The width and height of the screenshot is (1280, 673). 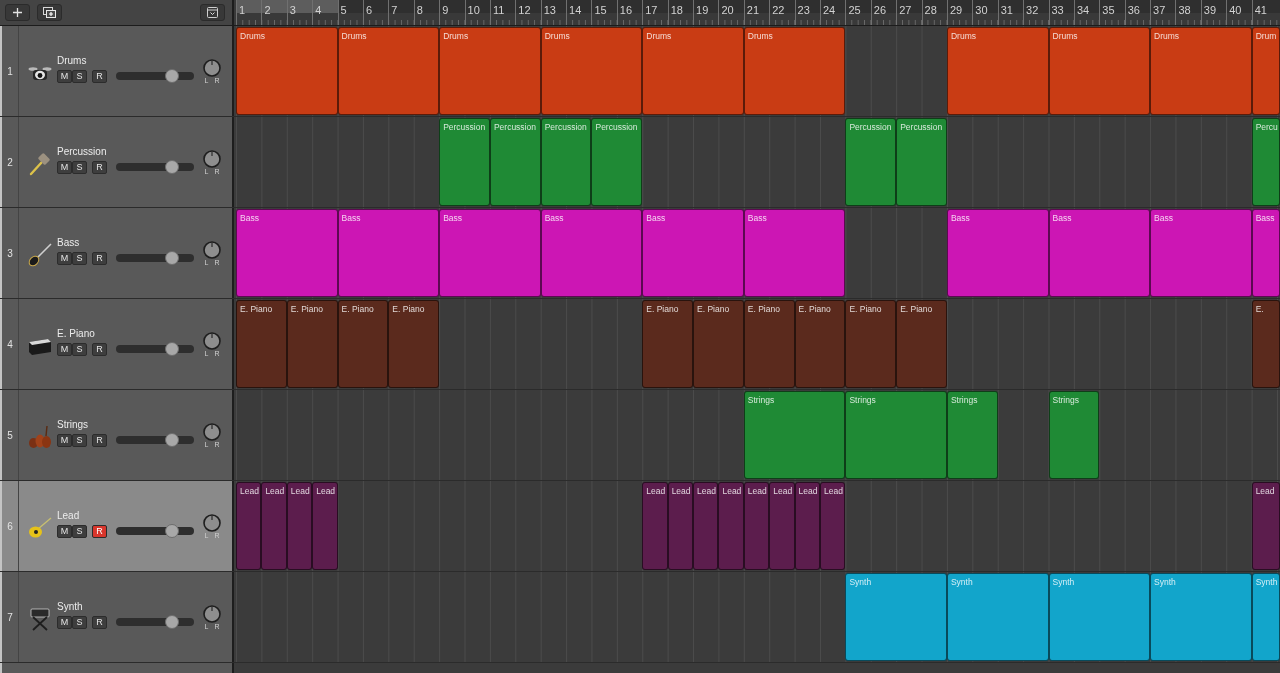 I want to click on add-track-button, so click(x=17, y=12).